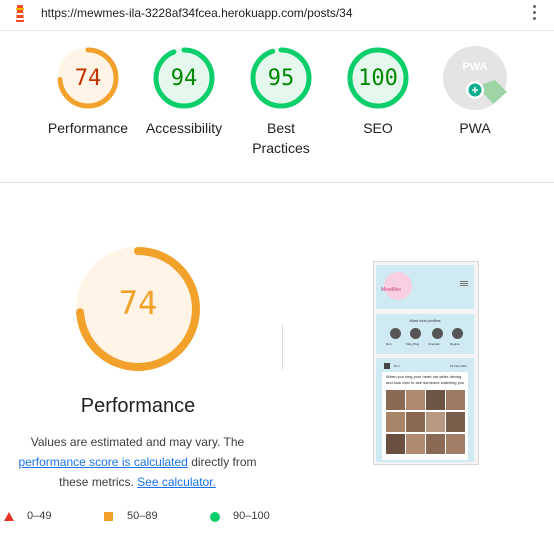 The image size is (554, 541). I want to click on description-text: Values are estimated and may vary. The, so click(137, 442).